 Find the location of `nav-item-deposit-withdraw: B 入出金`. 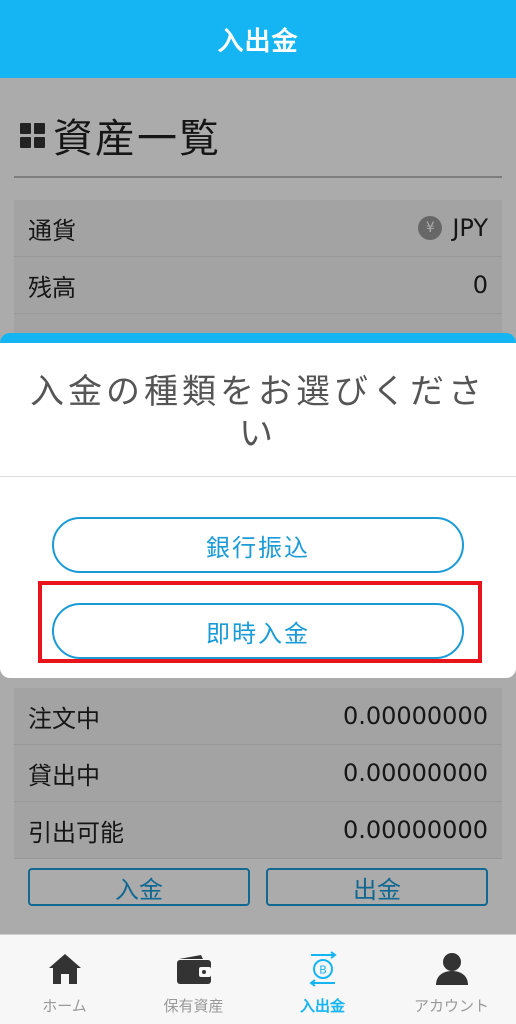

nav-item-deposit-withdraw: B 入出金 is located at coordinates (322, 979).